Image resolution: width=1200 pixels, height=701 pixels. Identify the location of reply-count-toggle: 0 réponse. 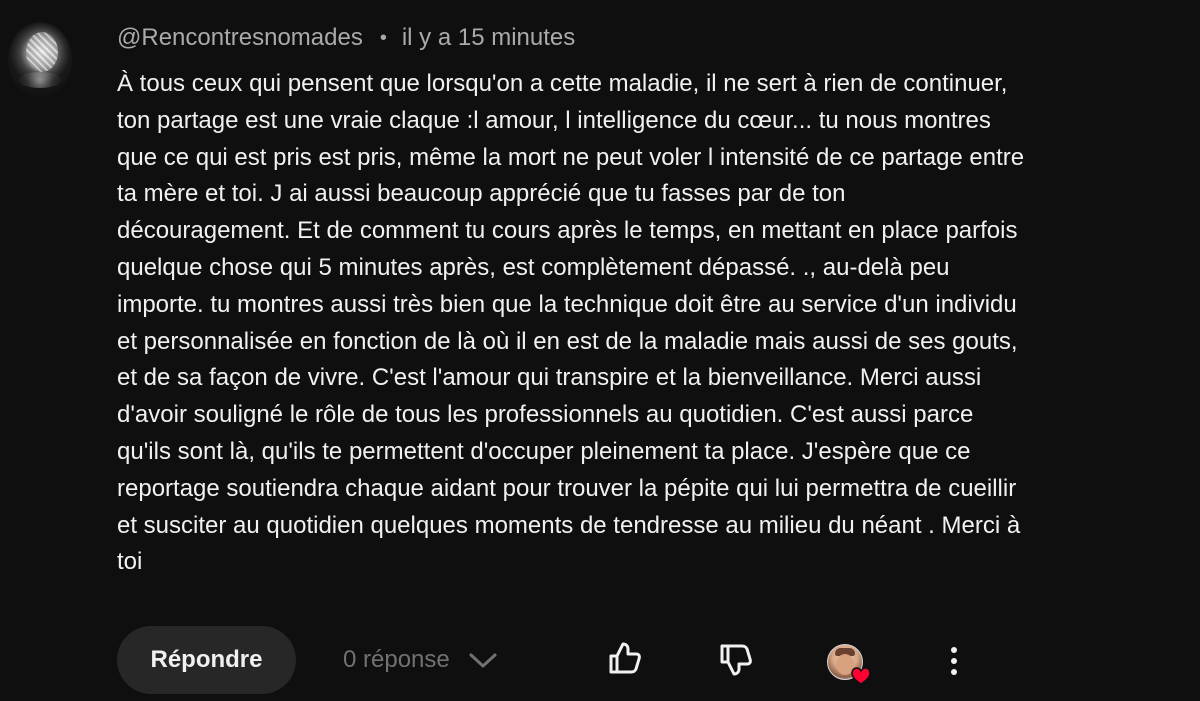
(421, 660).